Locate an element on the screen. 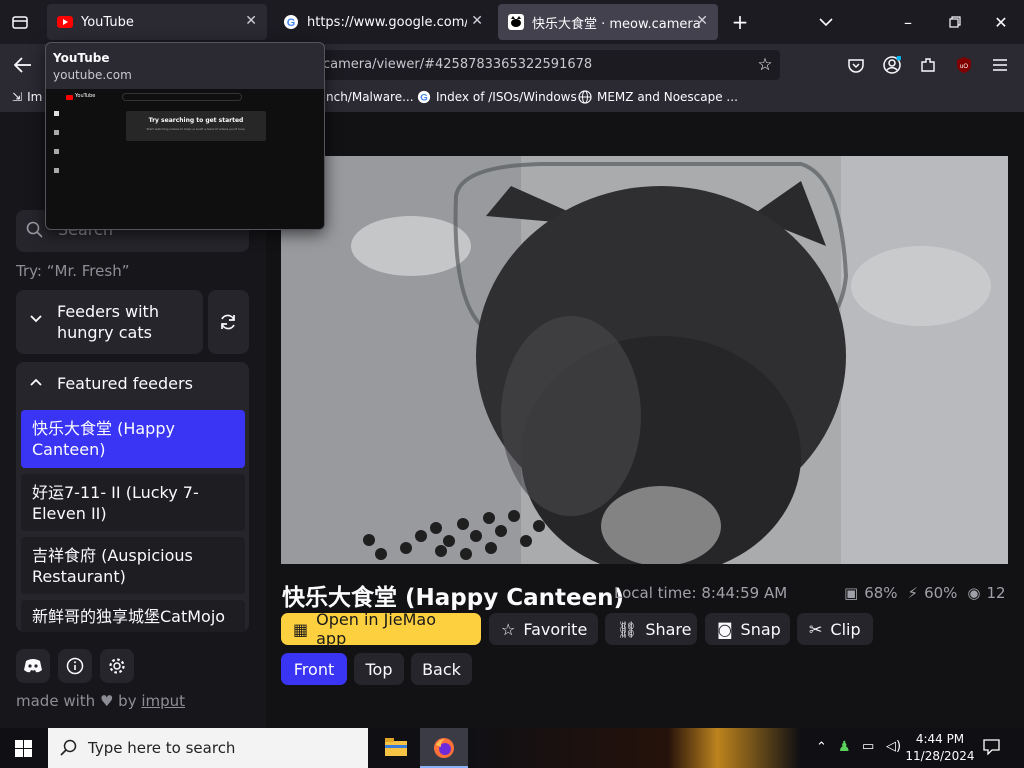  feeder-item: 好运7-11- II (Lucky 7-Eleven II) is located at coordinates (133, 502).